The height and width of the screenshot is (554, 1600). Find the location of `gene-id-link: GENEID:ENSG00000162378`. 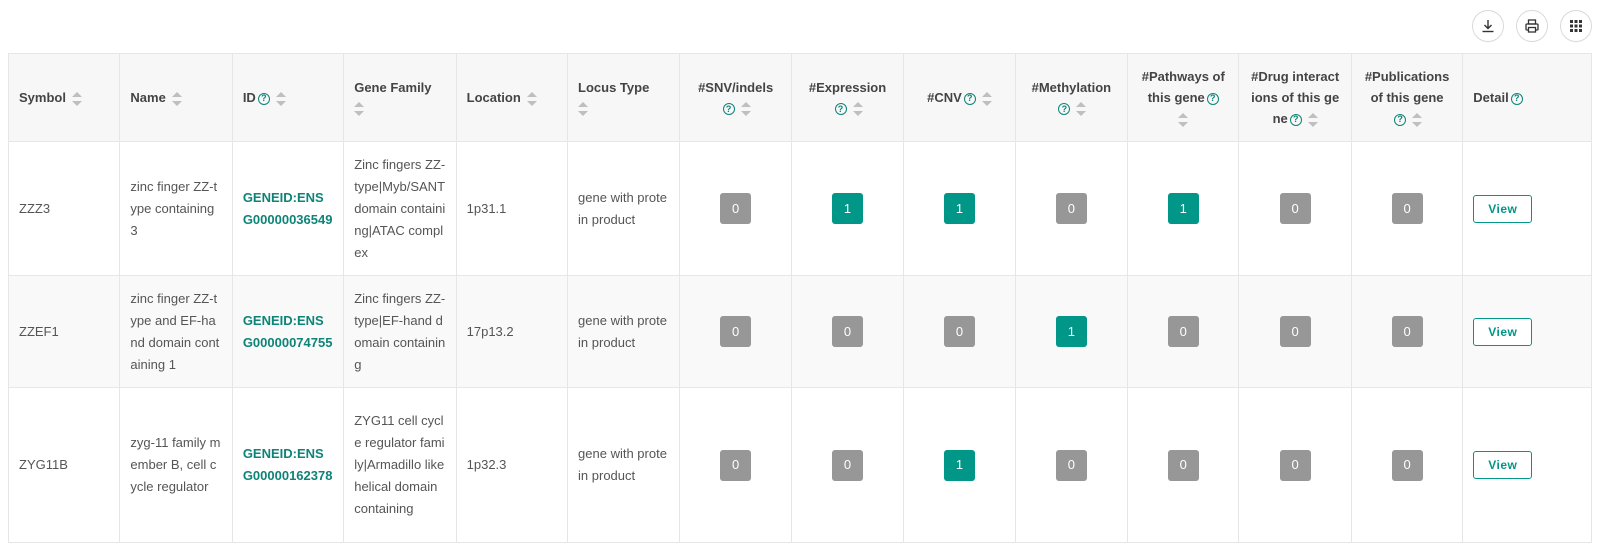

gene-id-link: GENEID:ENSG00000162378 is located at coordinates (288, 464).